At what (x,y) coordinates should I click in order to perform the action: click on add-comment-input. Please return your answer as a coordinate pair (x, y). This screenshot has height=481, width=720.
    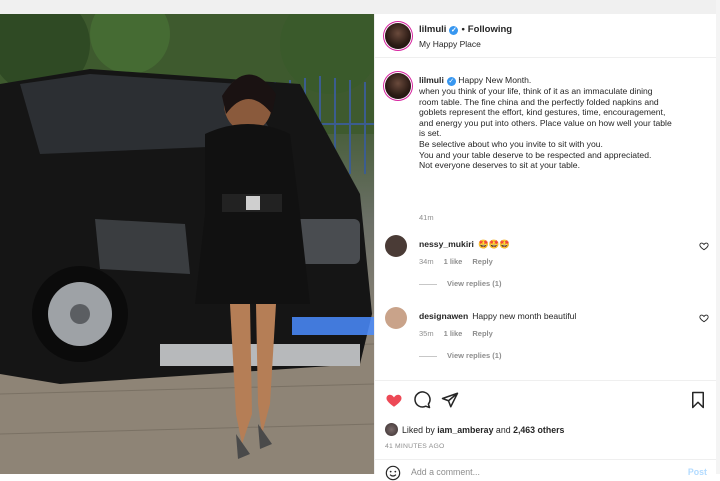
    Looking at the image, I should click on (531, 472).